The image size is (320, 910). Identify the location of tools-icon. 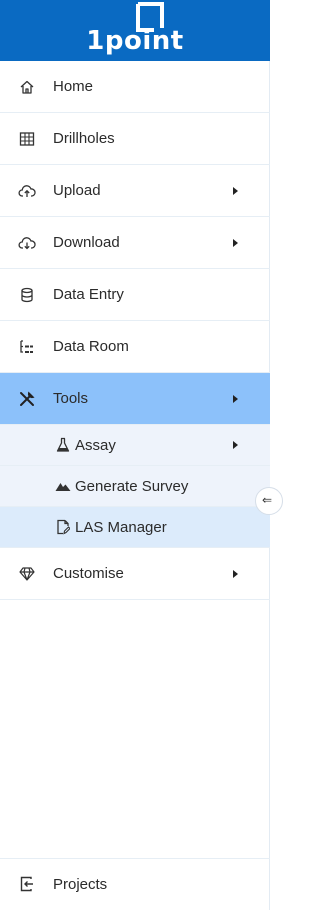
(27, 399).